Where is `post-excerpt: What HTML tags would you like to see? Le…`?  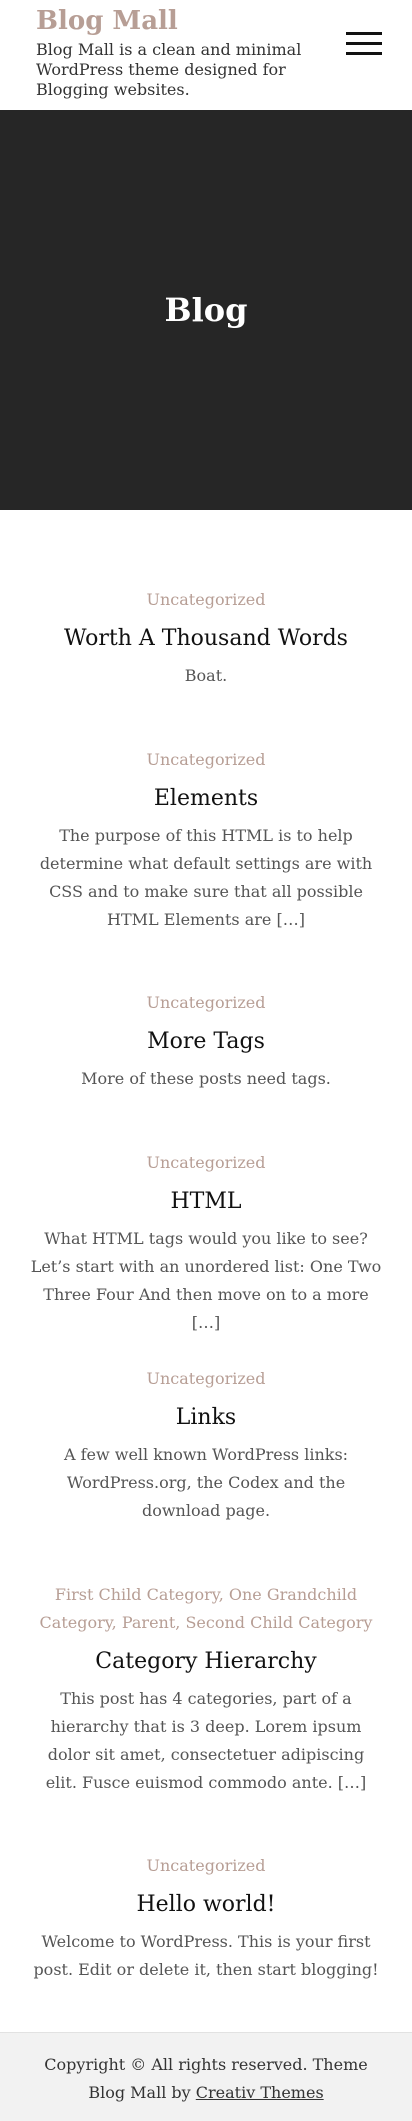 post-excerpt: What HTML tags would you like to see? Le… is located at coordinates (206, 1280).